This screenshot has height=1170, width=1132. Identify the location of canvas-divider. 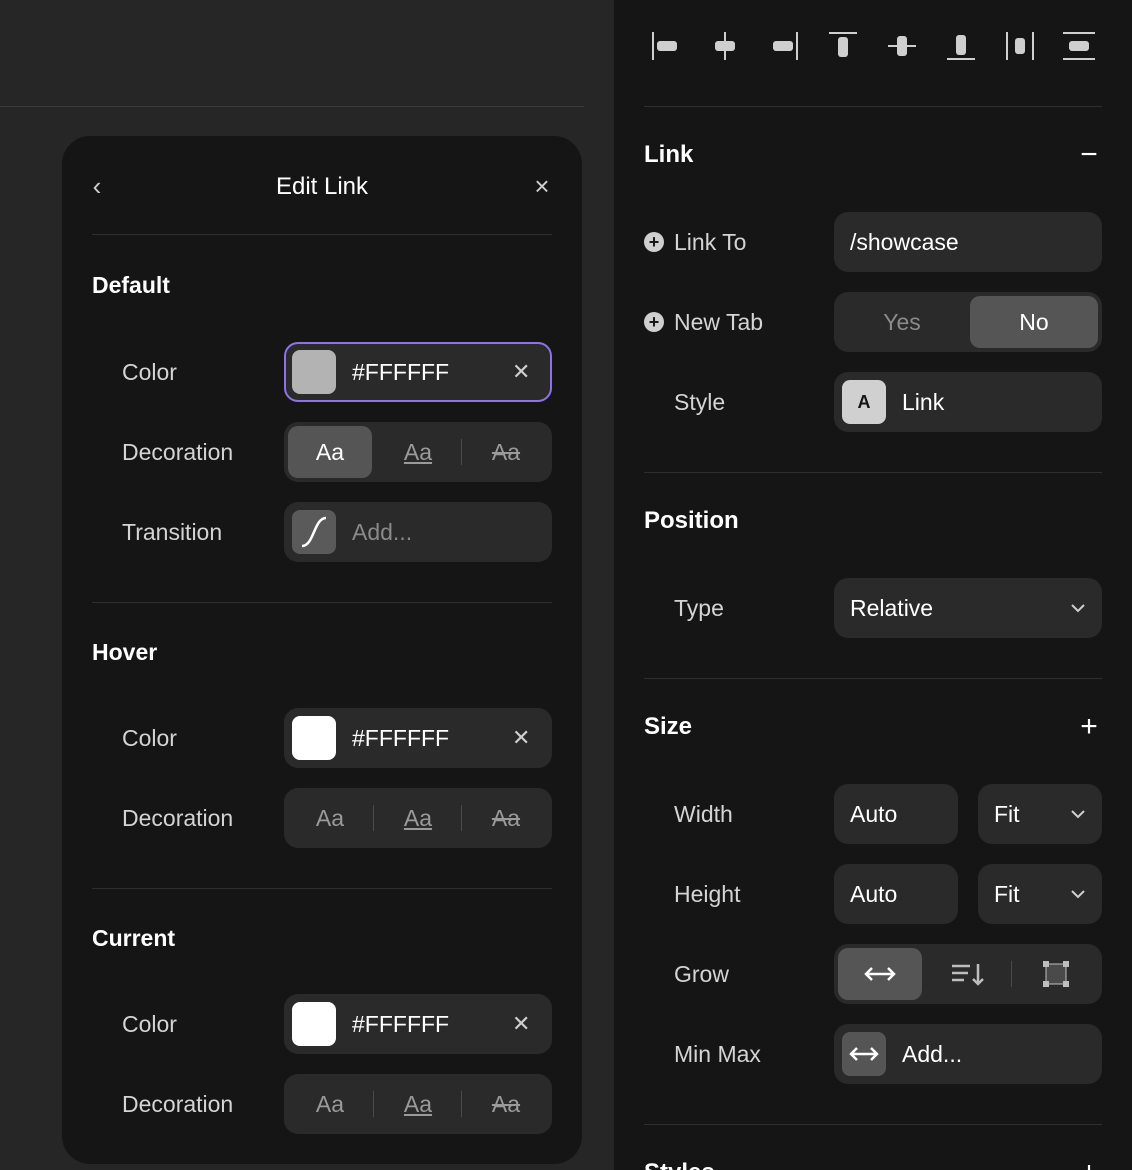
(292, 106).